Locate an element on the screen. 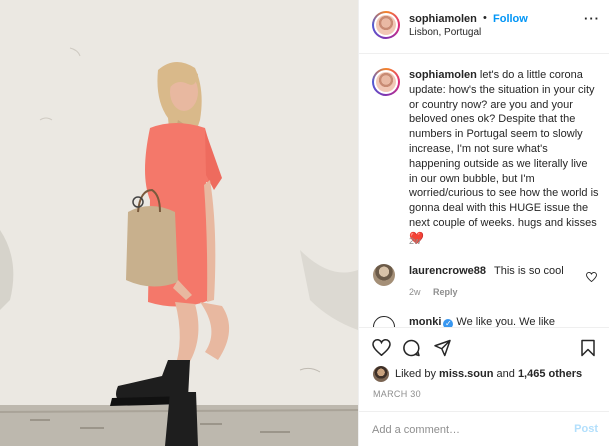 The width and height of the screenshot is (609, 446). comment-username: laurencrowe88 is located at coordinates (447, 271).